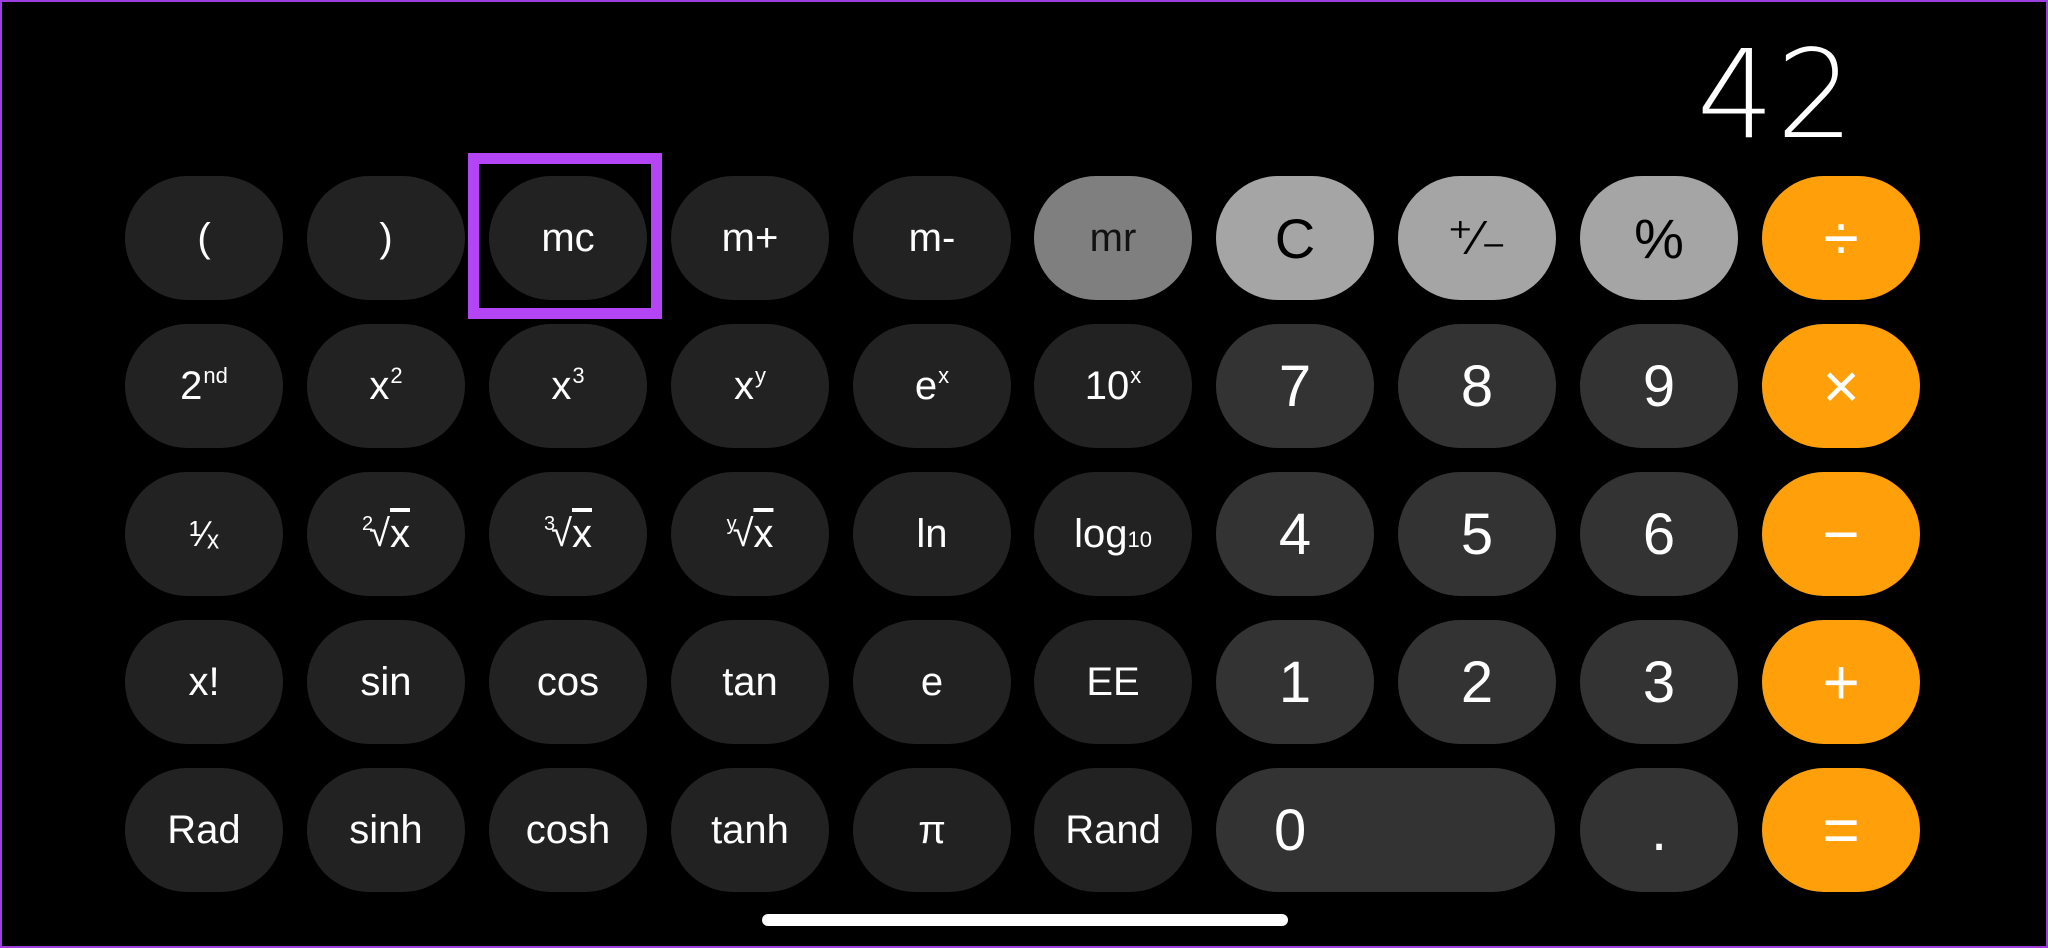  What do you see at coordinates (1113, 830) in the screenshot?
I see `rand-button: Rand` at bounding box center [1113, 830].